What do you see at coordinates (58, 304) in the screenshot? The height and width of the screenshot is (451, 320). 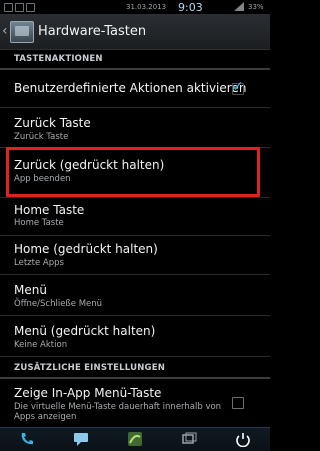 I see `item-subtitle: Öffne/Schließe Menü` at bounding box center [58, 304].